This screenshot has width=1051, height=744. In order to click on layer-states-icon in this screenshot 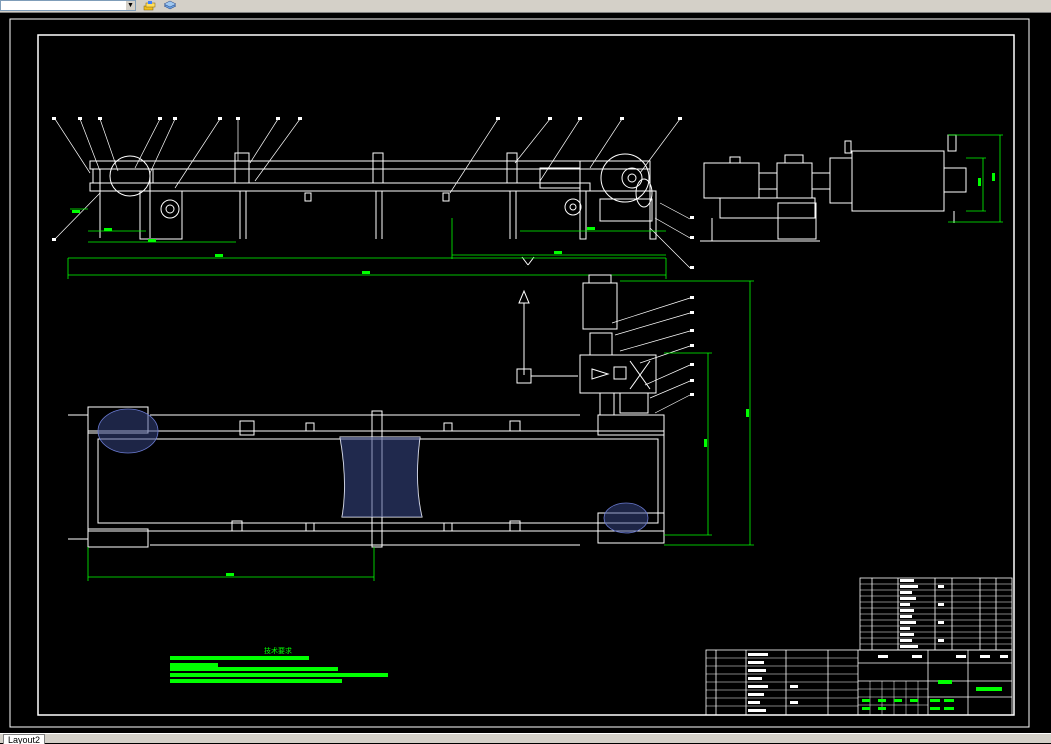, I will do `click(170, 5)`.